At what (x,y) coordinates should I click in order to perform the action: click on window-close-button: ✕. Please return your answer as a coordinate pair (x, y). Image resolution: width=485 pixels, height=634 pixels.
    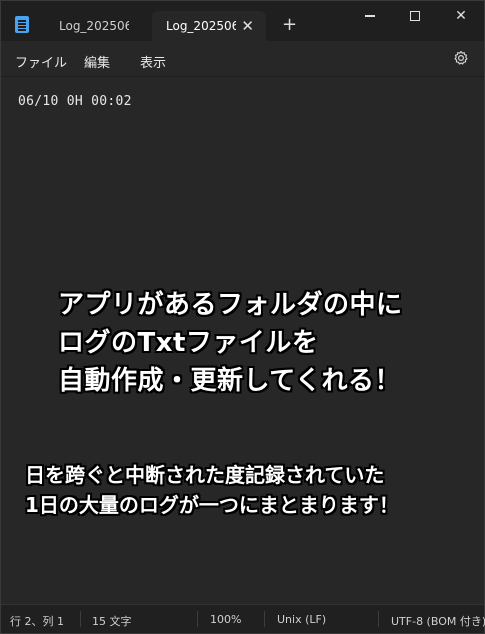
    Looking at the image, I should click on (461, 16).